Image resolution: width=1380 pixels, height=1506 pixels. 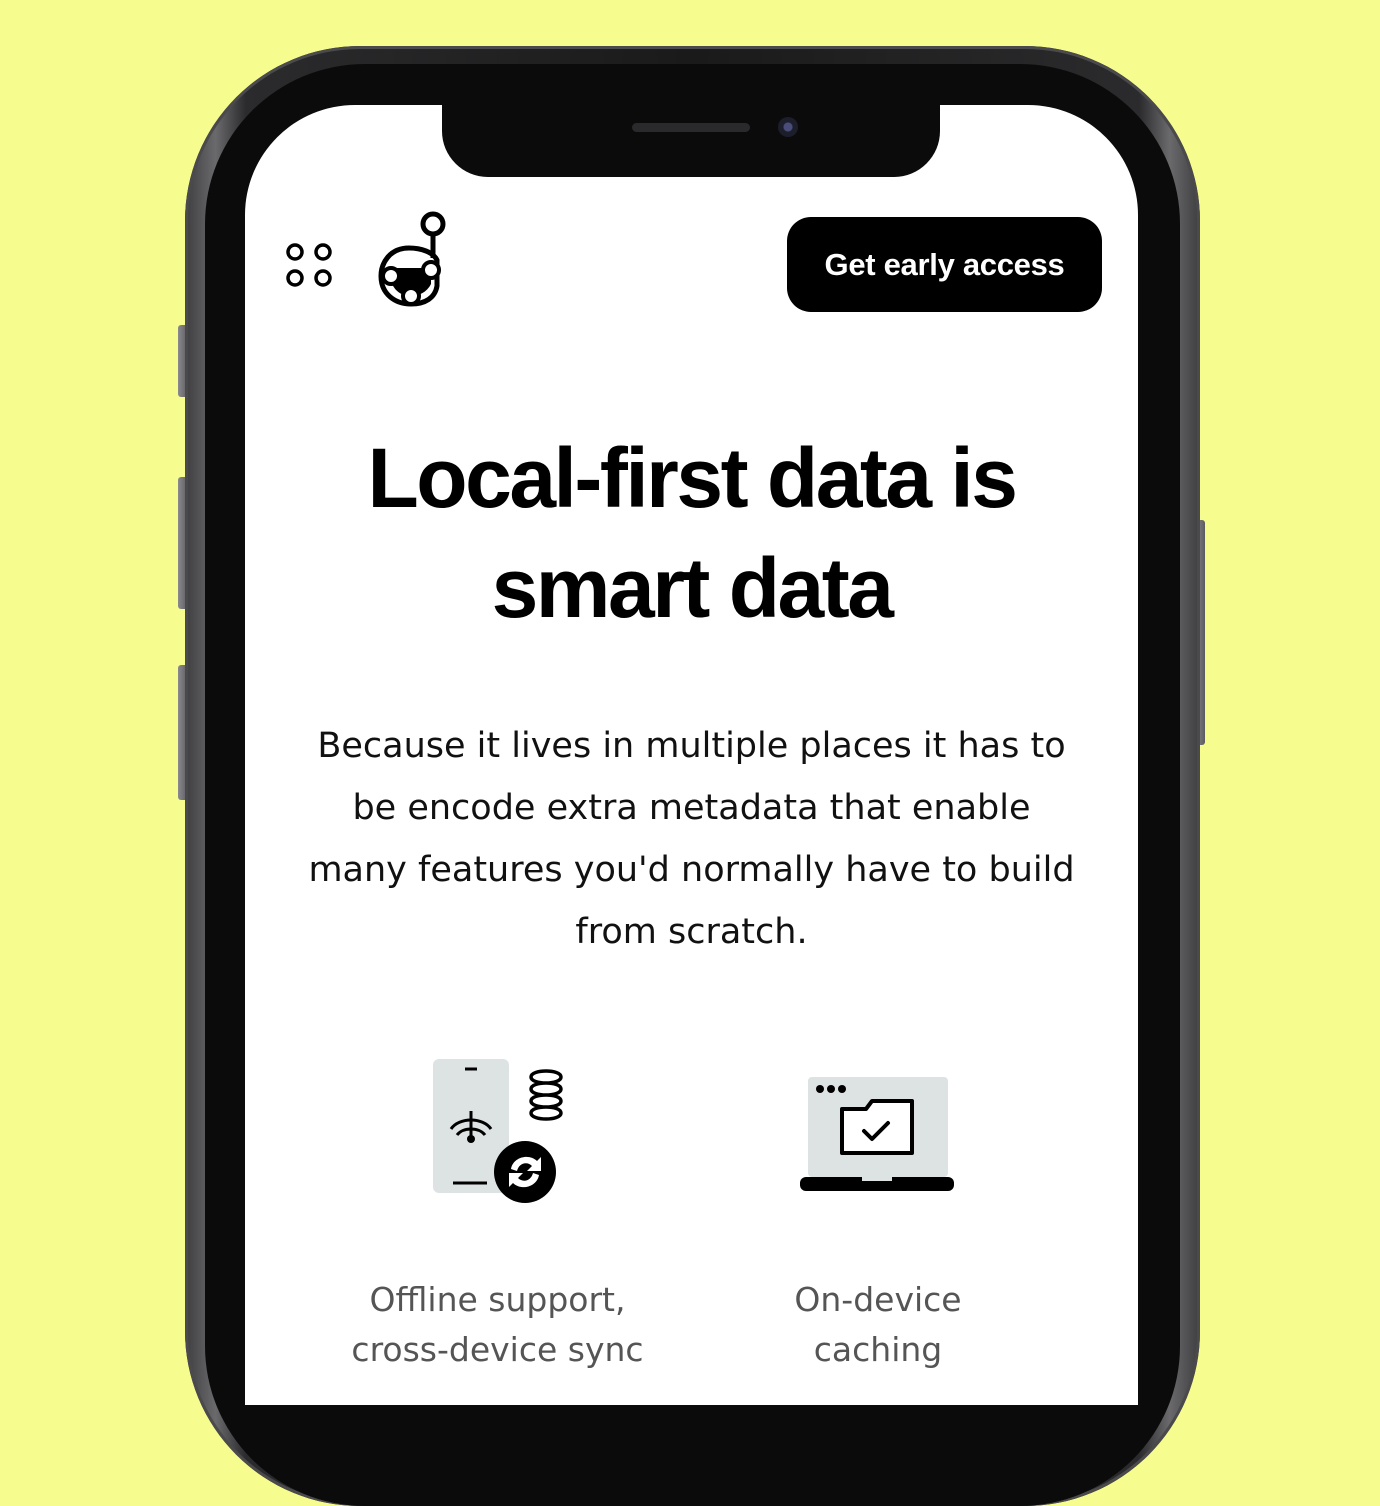 What do you see at coordinates (878, 1299) in the screenshot?
I see `feature-cache-label-line-1: On-device` at bounding box center [878, 1299].